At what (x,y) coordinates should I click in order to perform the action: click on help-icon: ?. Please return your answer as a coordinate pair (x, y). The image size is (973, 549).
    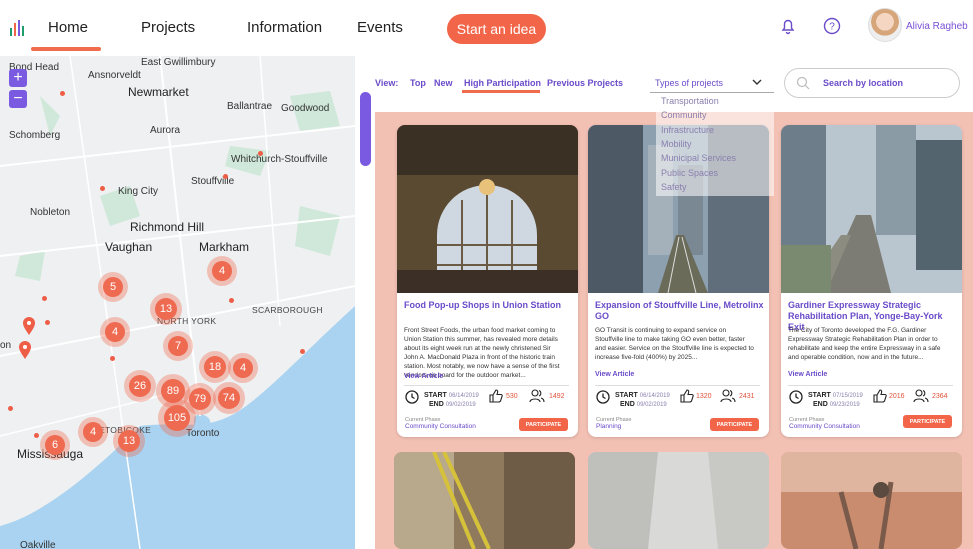
    Looking at the image, I should click on (832, 26).